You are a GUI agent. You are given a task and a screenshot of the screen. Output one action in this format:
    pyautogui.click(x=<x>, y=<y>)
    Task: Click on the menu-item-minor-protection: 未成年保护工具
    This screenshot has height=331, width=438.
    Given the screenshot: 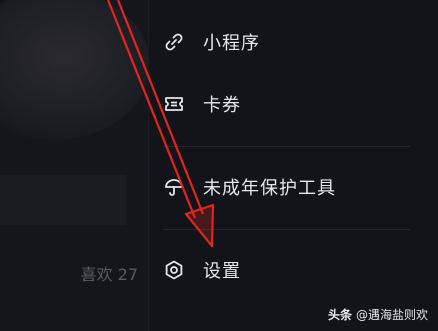 What is the action you would take?
    pyautogui.click(x=249, y=187)
    